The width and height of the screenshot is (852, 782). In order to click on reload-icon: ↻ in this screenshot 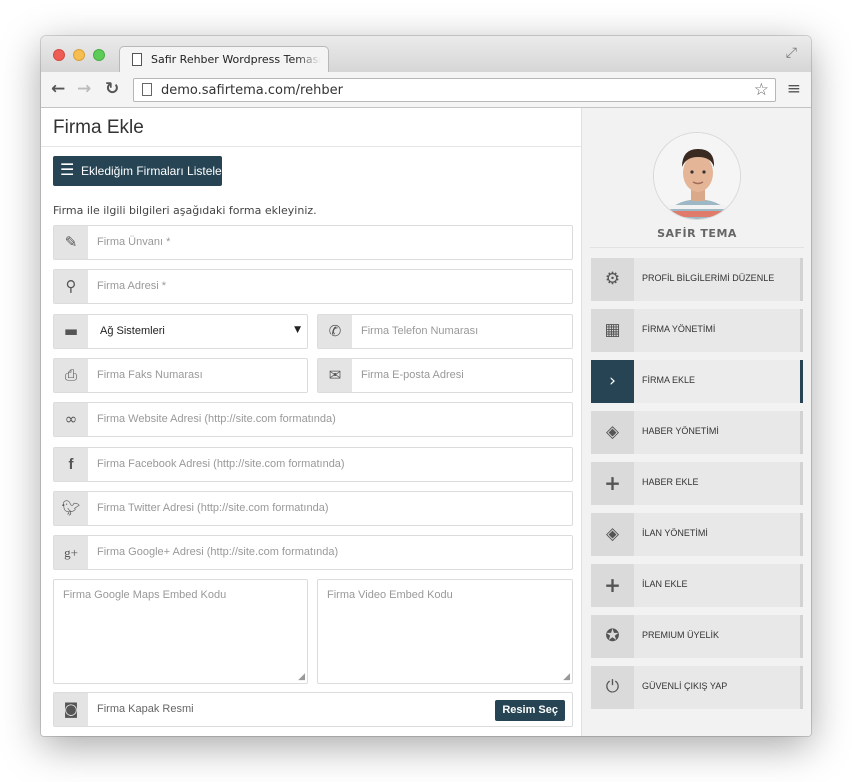, I will do `click(112, 89)`.